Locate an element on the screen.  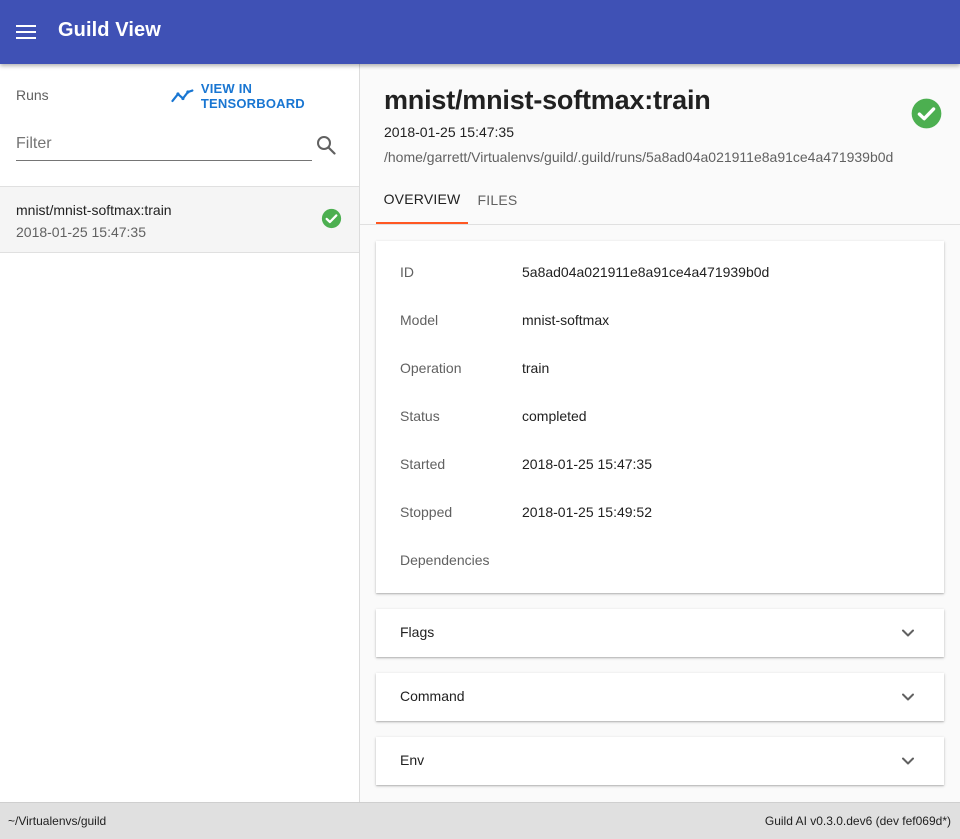
tab-files: FILES is located at coordinates (497, 200).